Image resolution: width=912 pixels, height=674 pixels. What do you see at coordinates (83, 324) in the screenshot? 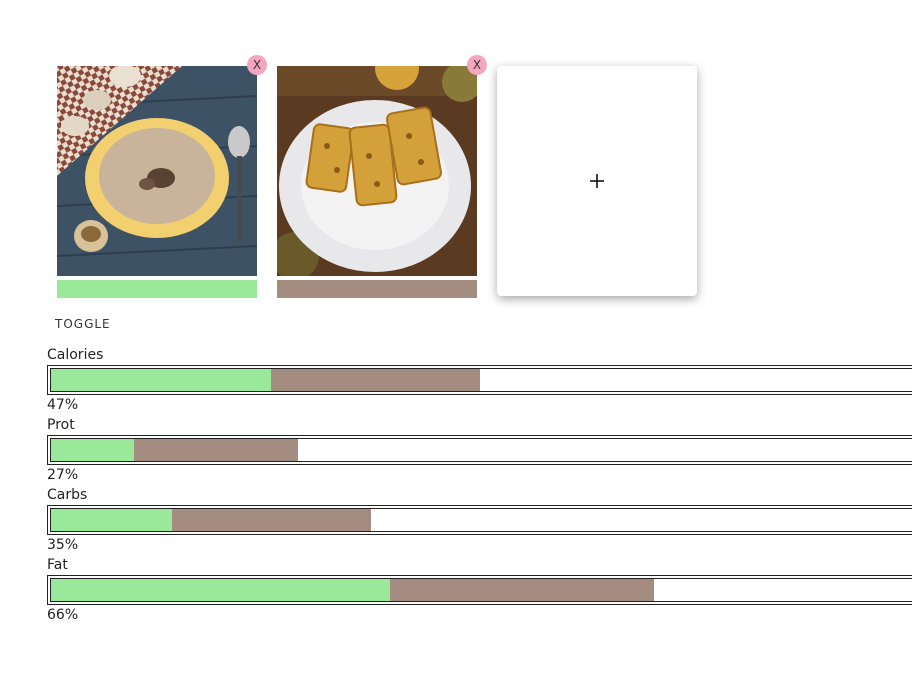
I see `toggle-button: TOGGLE` at bounding box center [83, 324].